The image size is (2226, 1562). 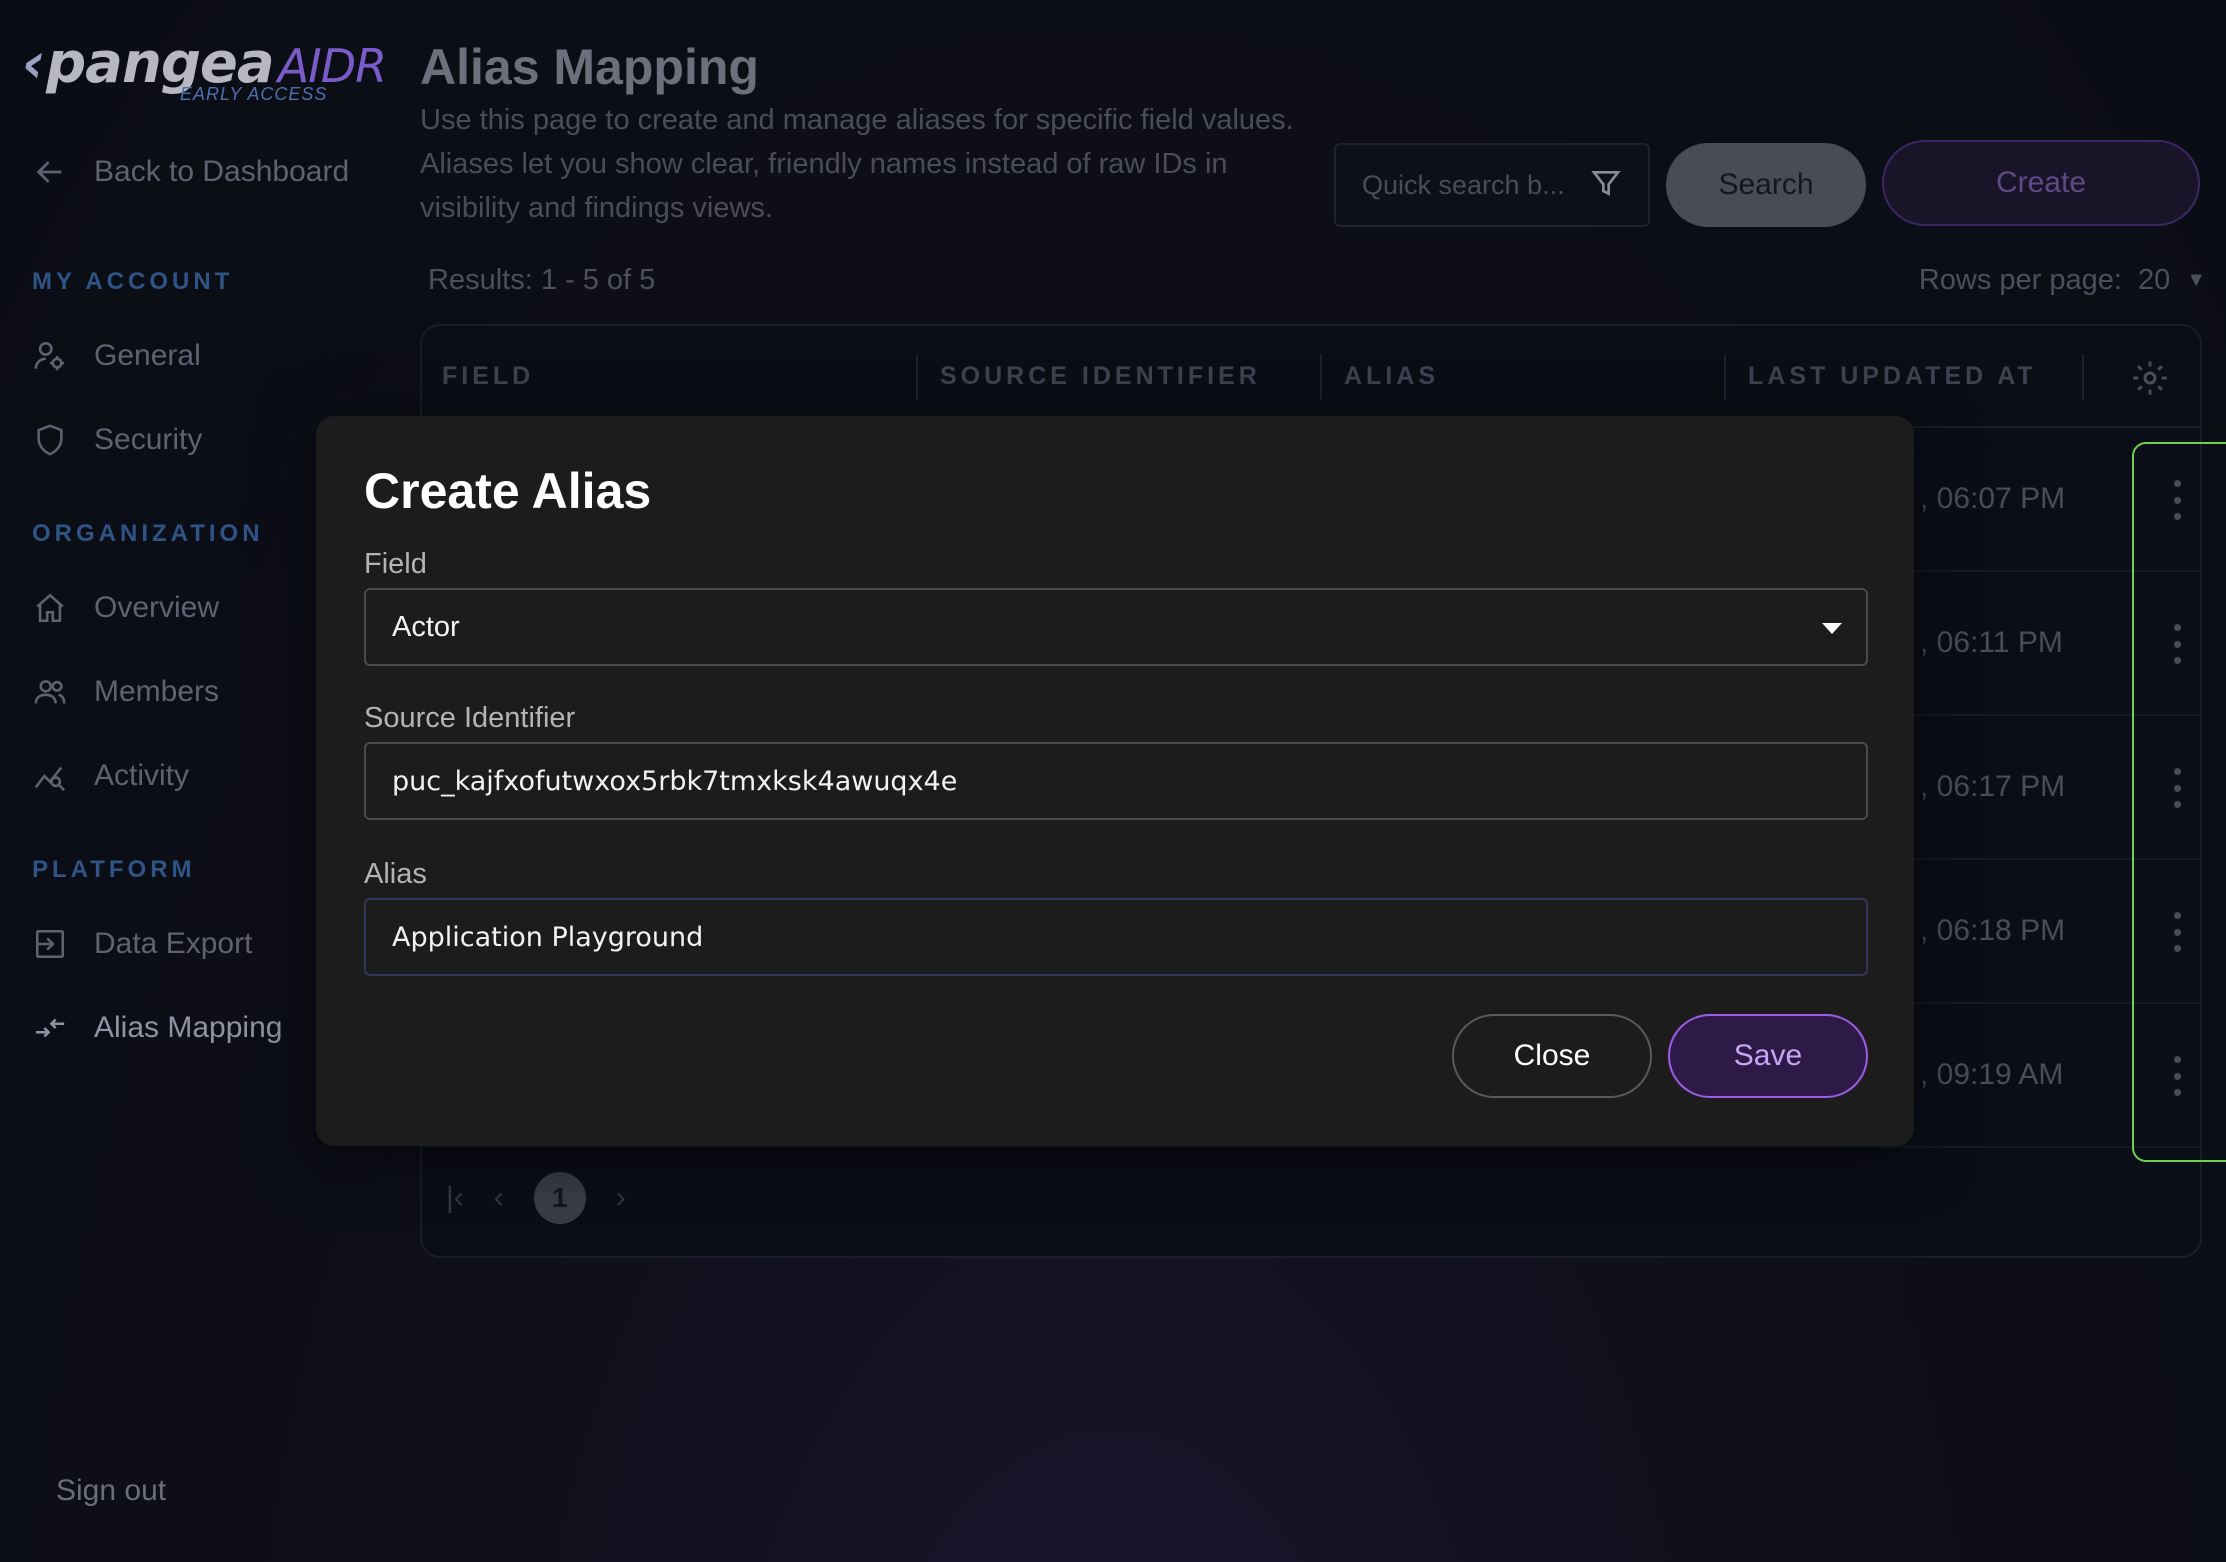 I want to click on sidebar-item-label: Overview, so click(x=157, y=607).